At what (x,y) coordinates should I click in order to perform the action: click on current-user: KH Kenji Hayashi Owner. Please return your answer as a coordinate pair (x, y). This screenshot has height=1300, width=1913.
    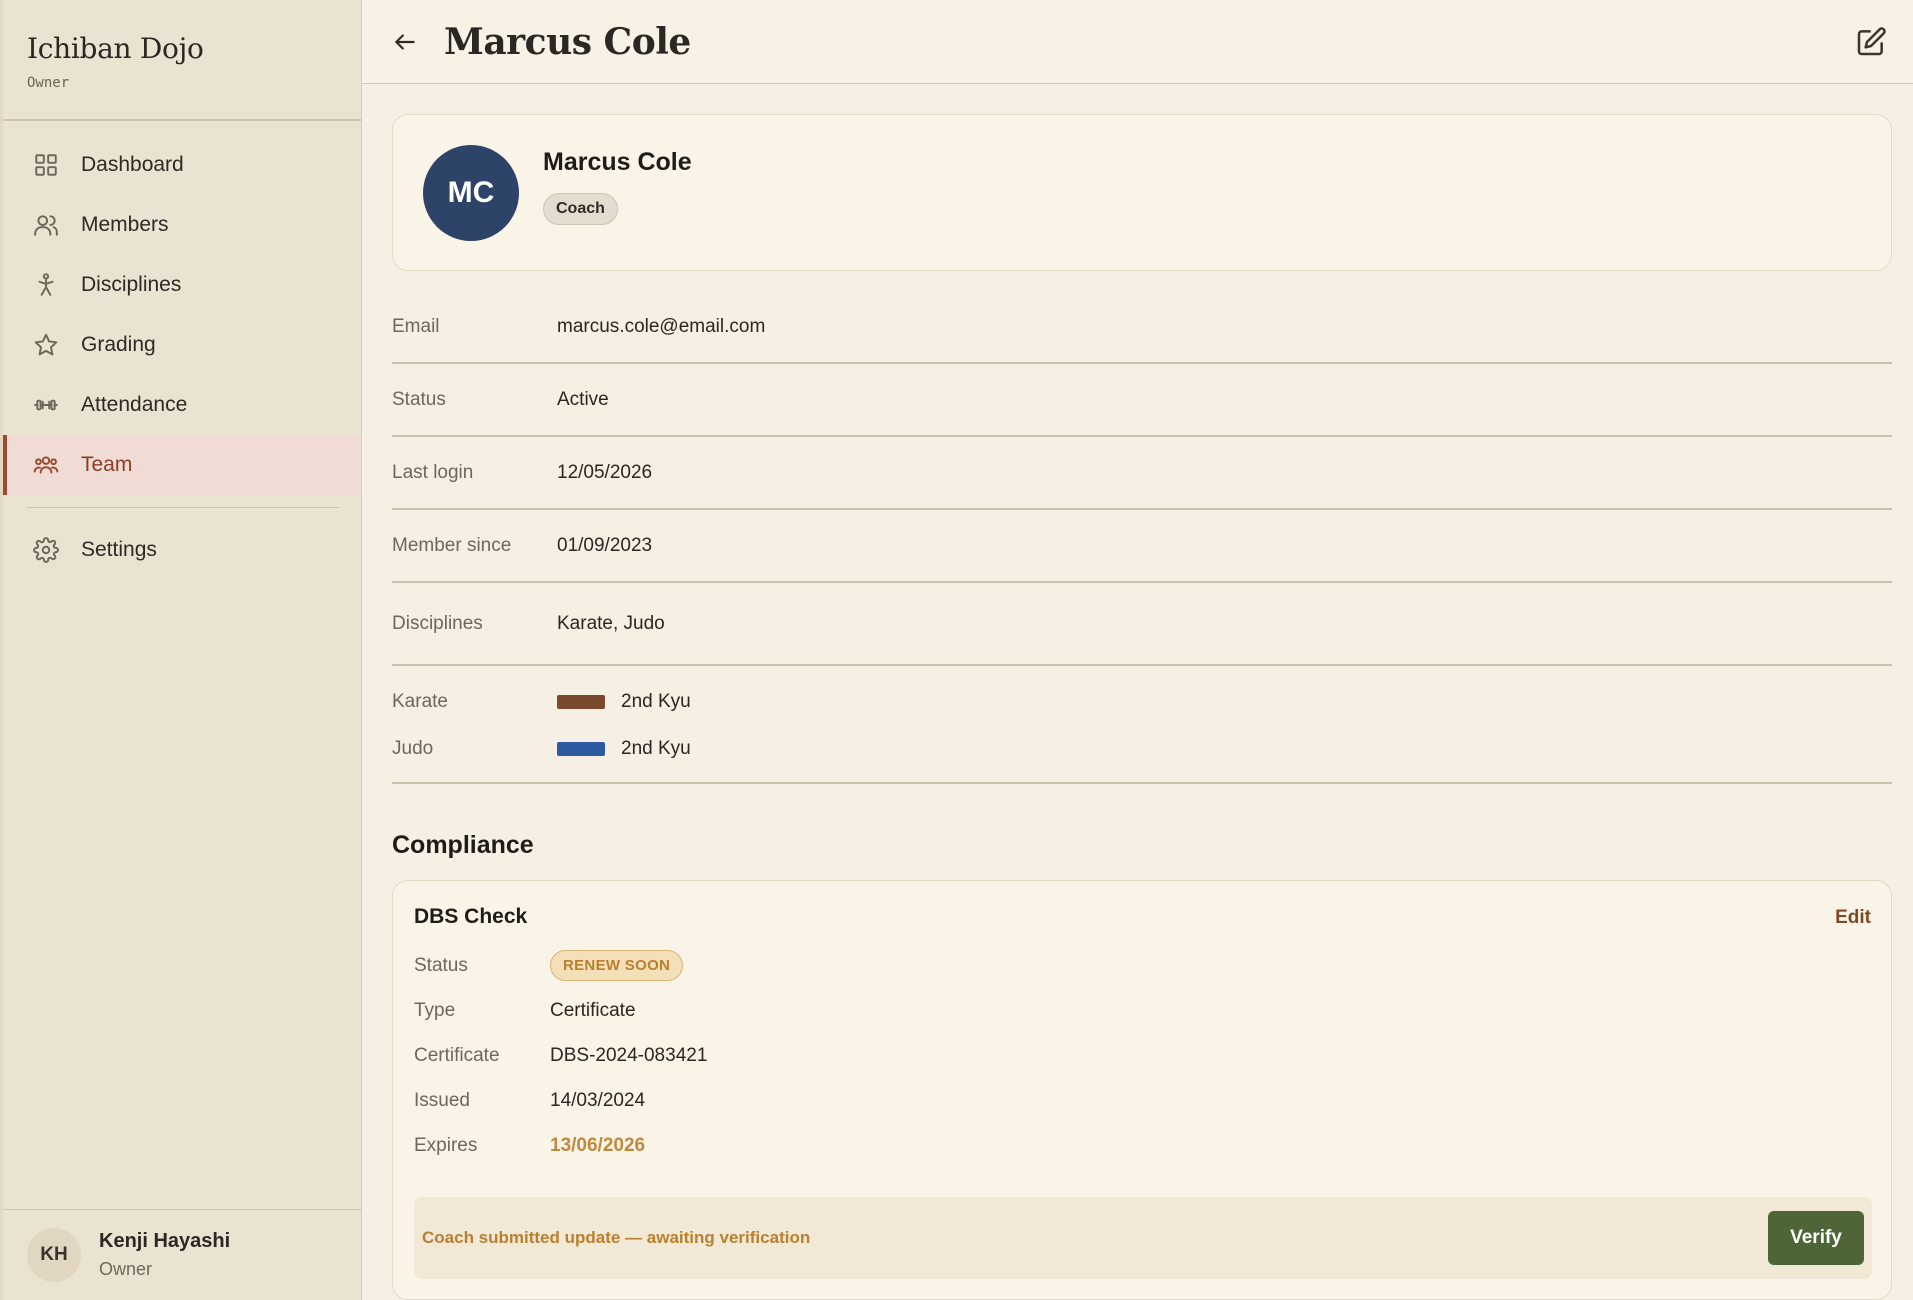
    Looking at the image, I should click on (182, 1254).